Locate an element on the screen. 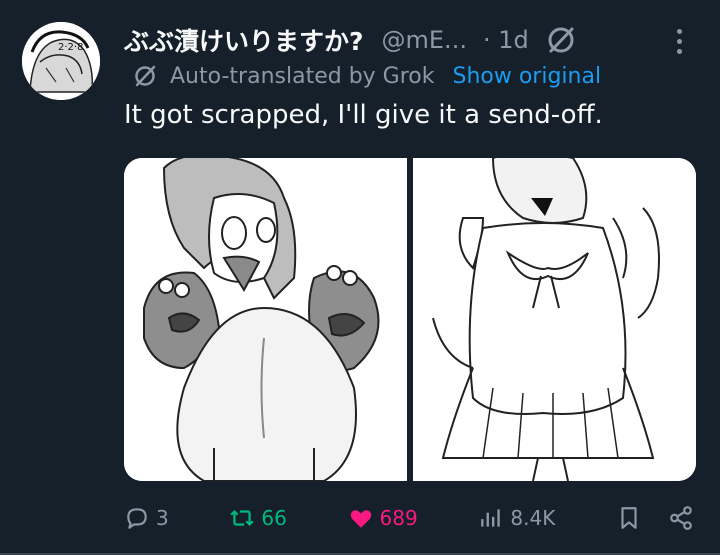 This screenshot has width=720, height=555. avatar: 2·2·8 is located at coordinates (61, 61).